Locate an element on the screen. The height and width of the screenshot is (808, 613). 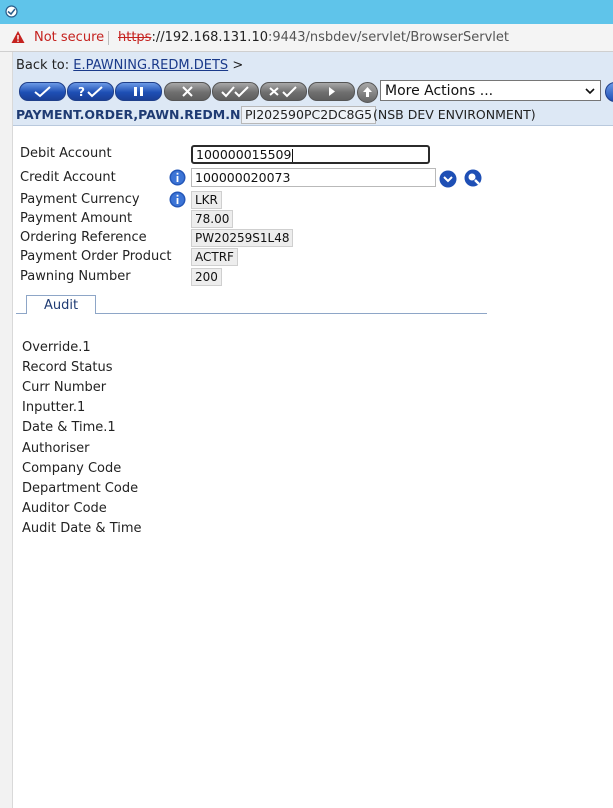
tab-audit: Audit is located at coordinates (61, 304).